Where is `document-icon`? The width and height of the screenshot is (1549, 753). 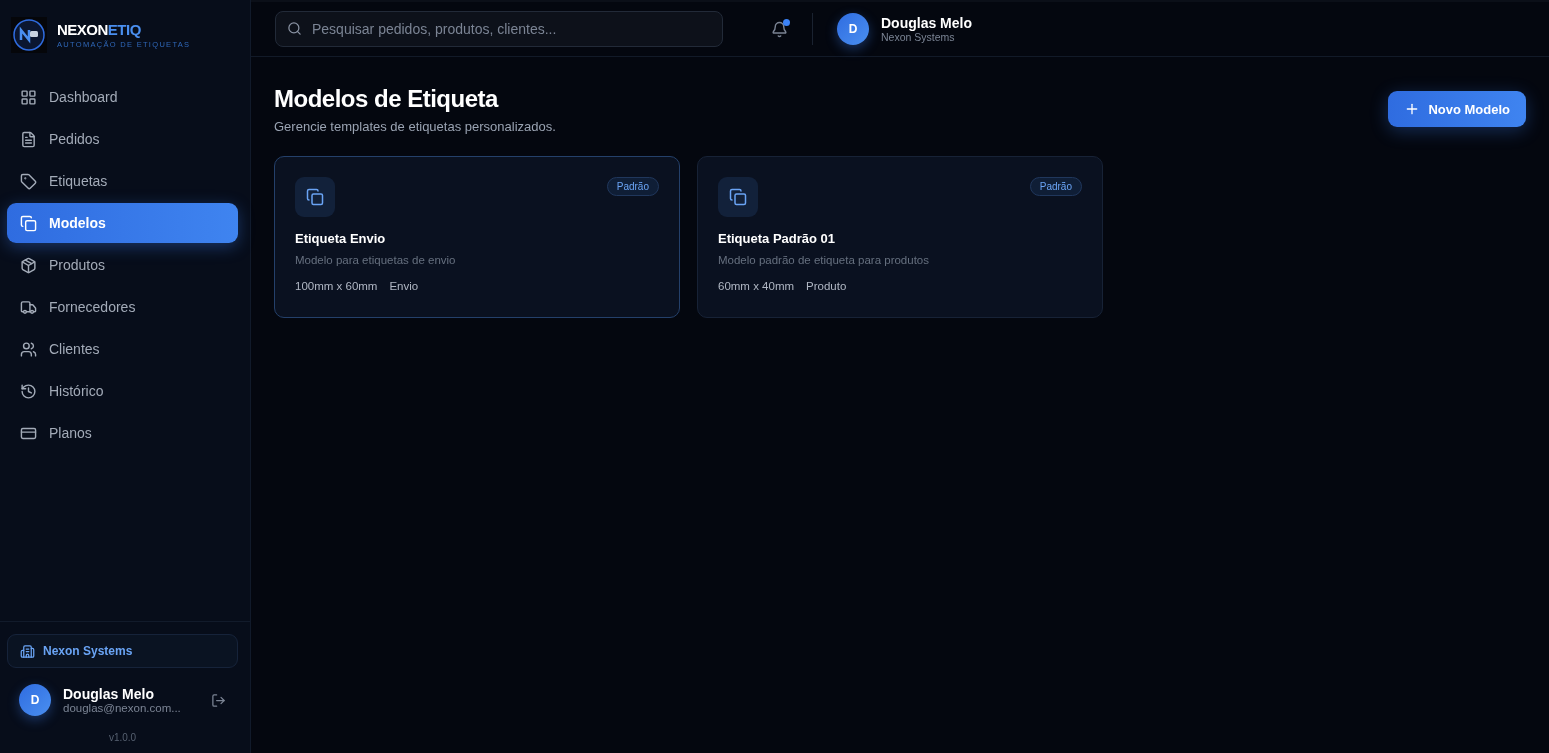
document-icon is located at coordinates (28, 139).